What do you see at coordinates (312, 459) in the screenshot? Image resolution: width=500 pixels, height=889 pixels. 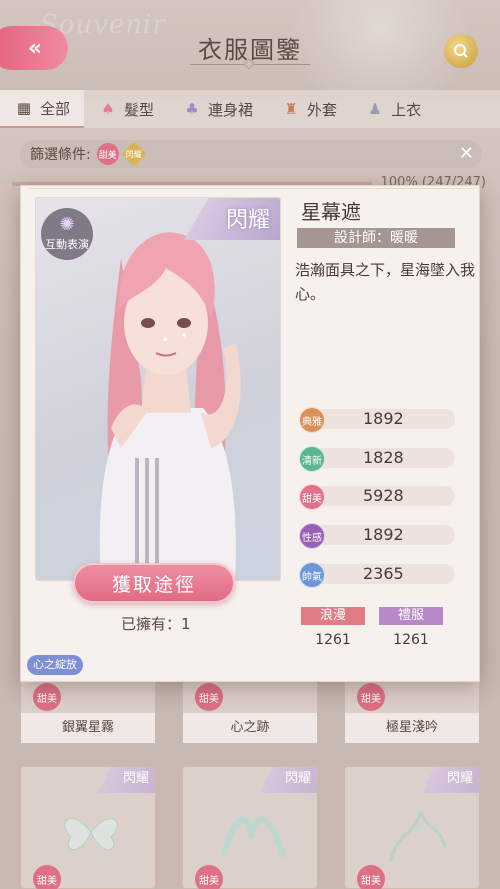 I see `stat-badge: 清新` at bounding box center [312, 459].